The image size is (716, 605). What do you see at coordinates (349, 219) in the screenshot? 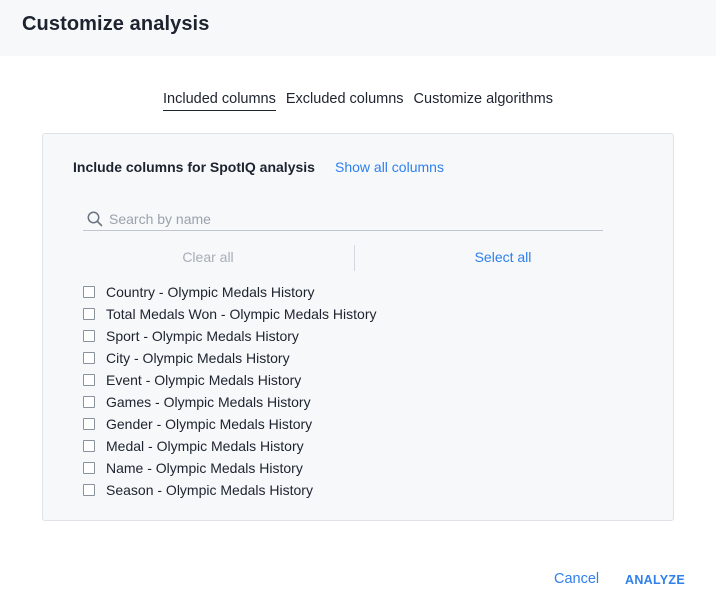
I see `search-input` at bounding box center [349, 219].